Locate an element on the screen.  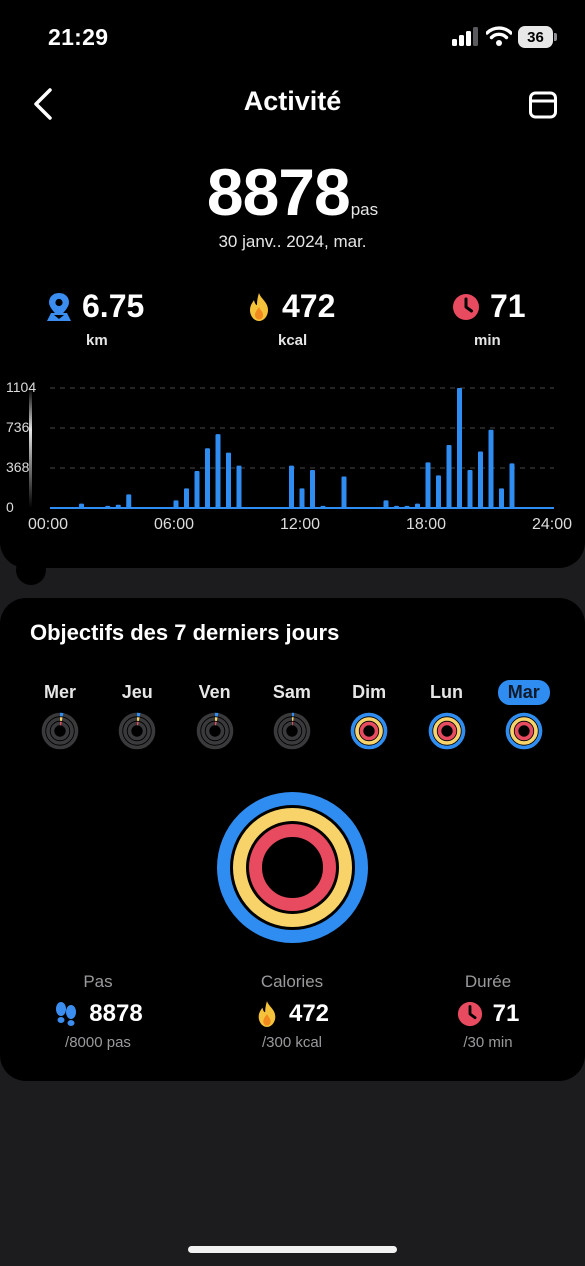
calendar-icon is located at coordinates (543, 105).